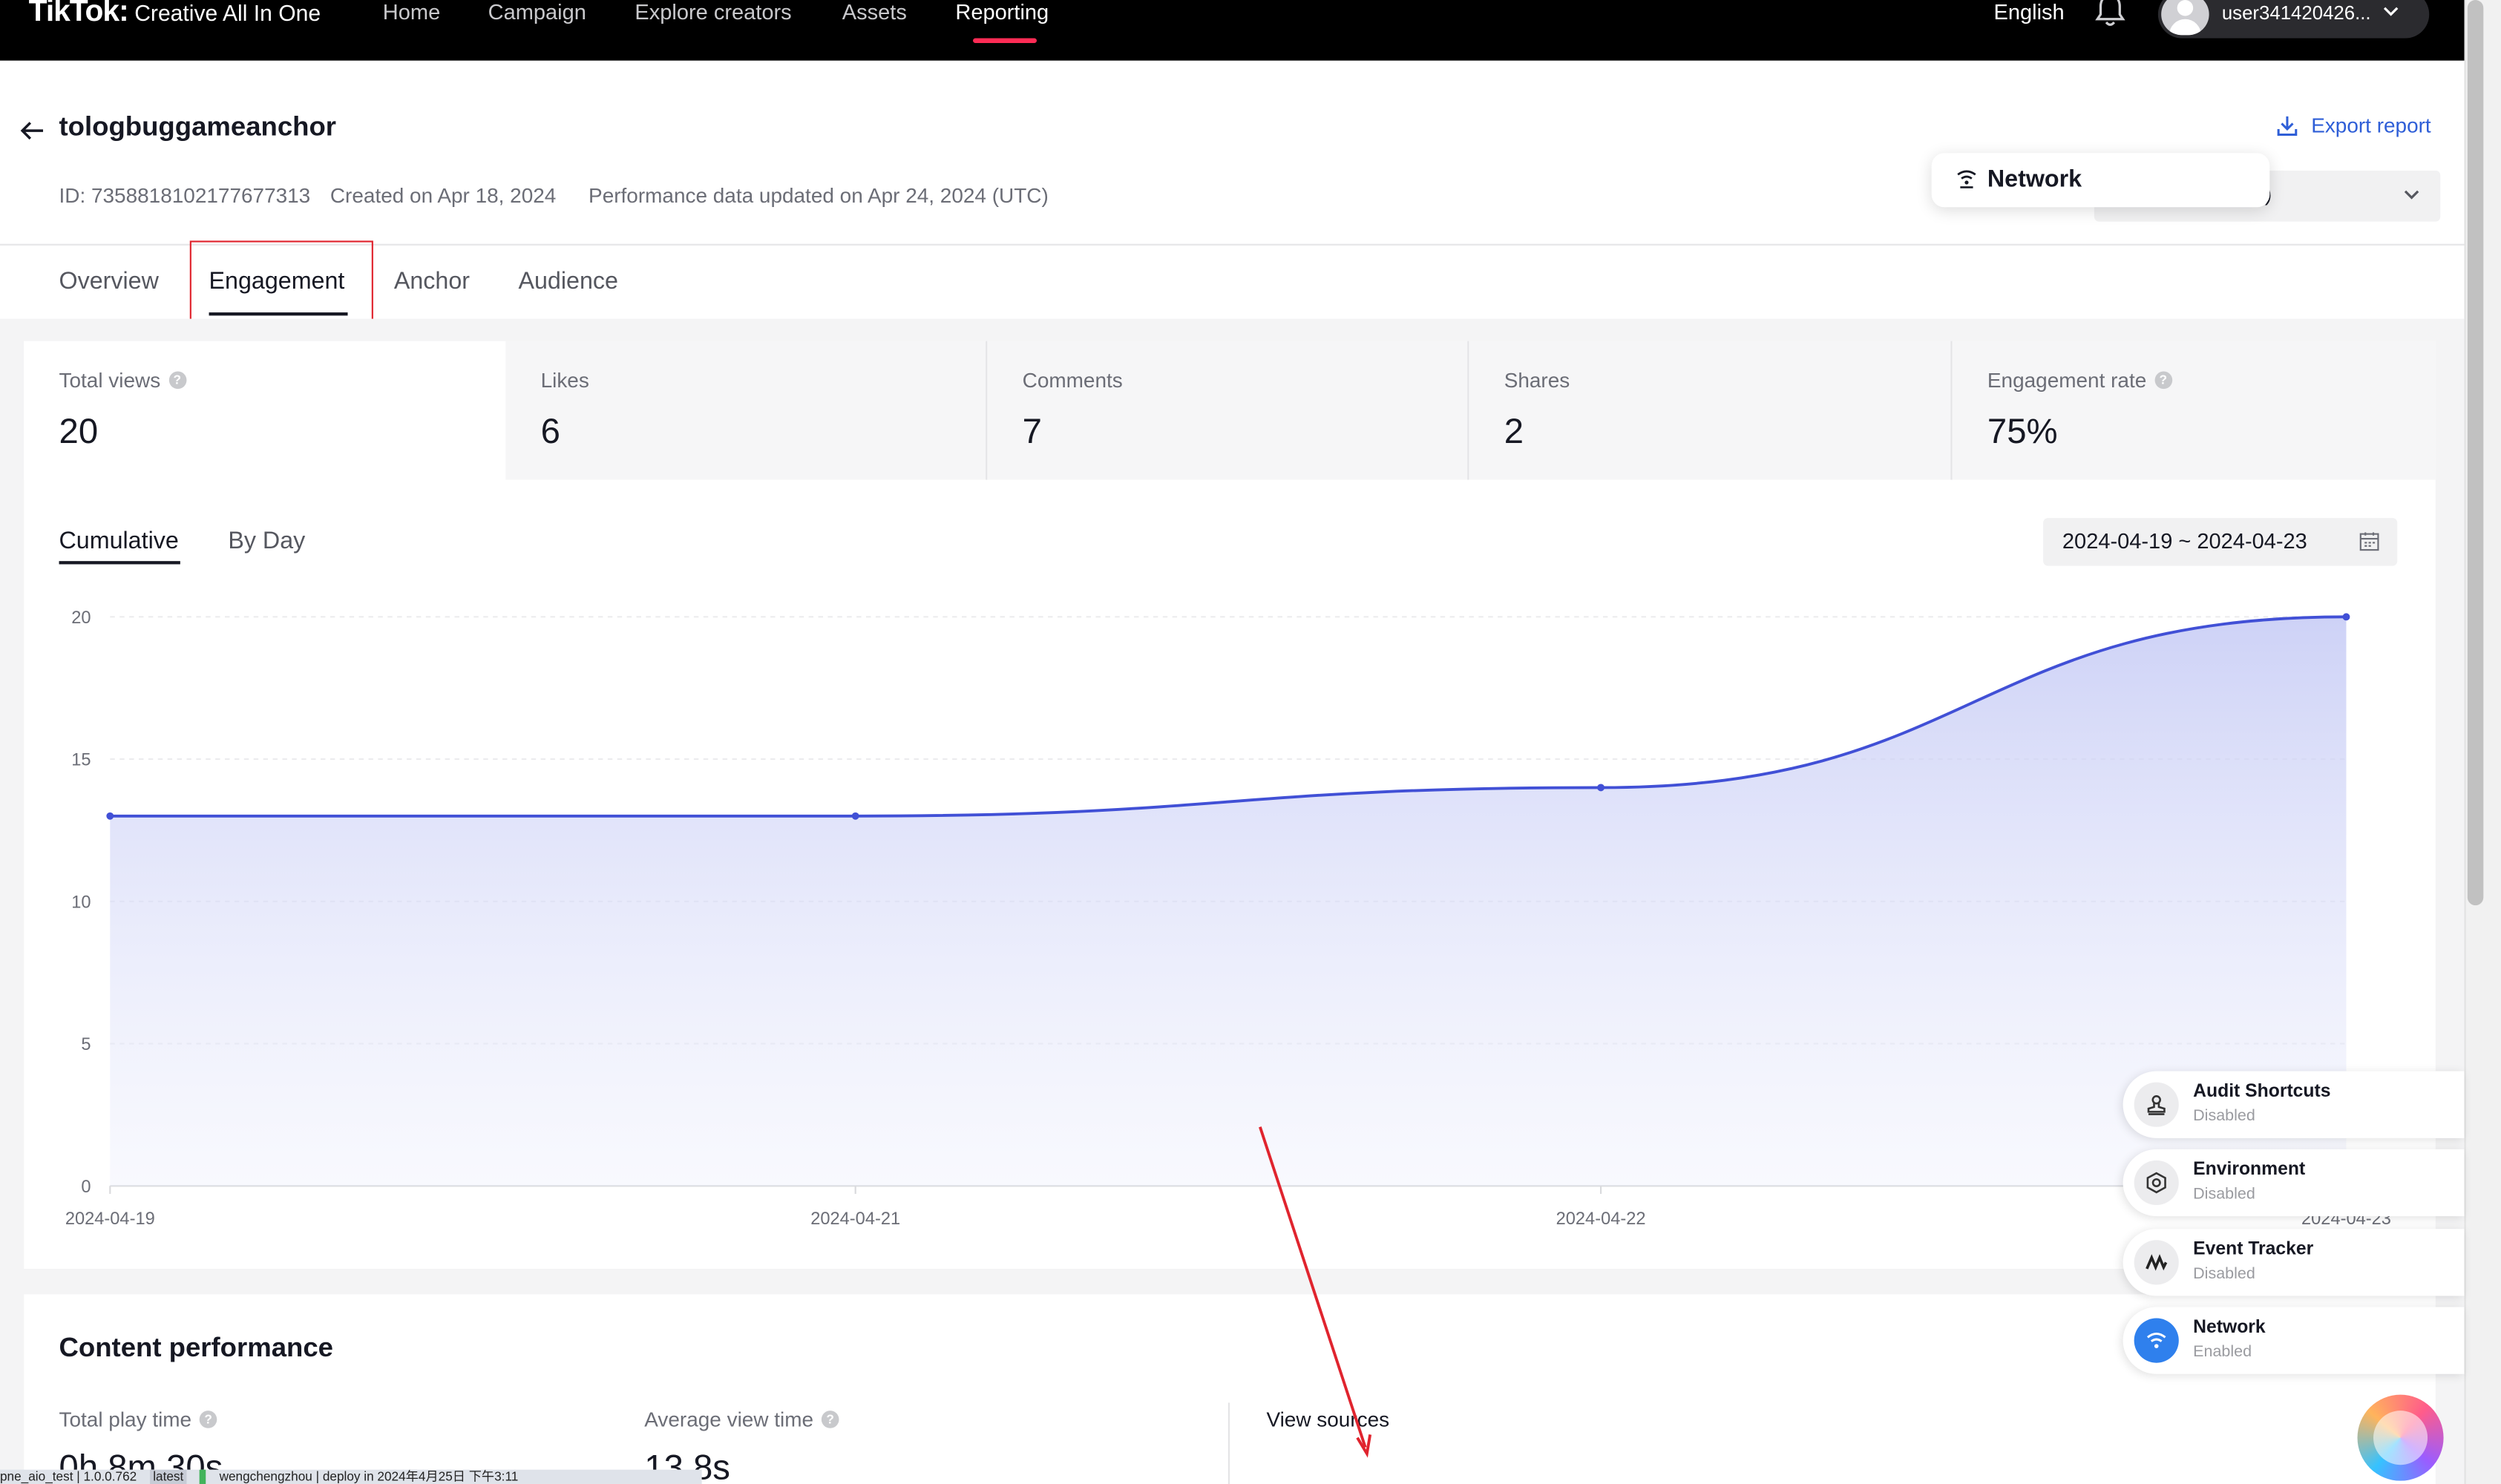  I want to click on scrollbar-thumb, so click(2475, 453).